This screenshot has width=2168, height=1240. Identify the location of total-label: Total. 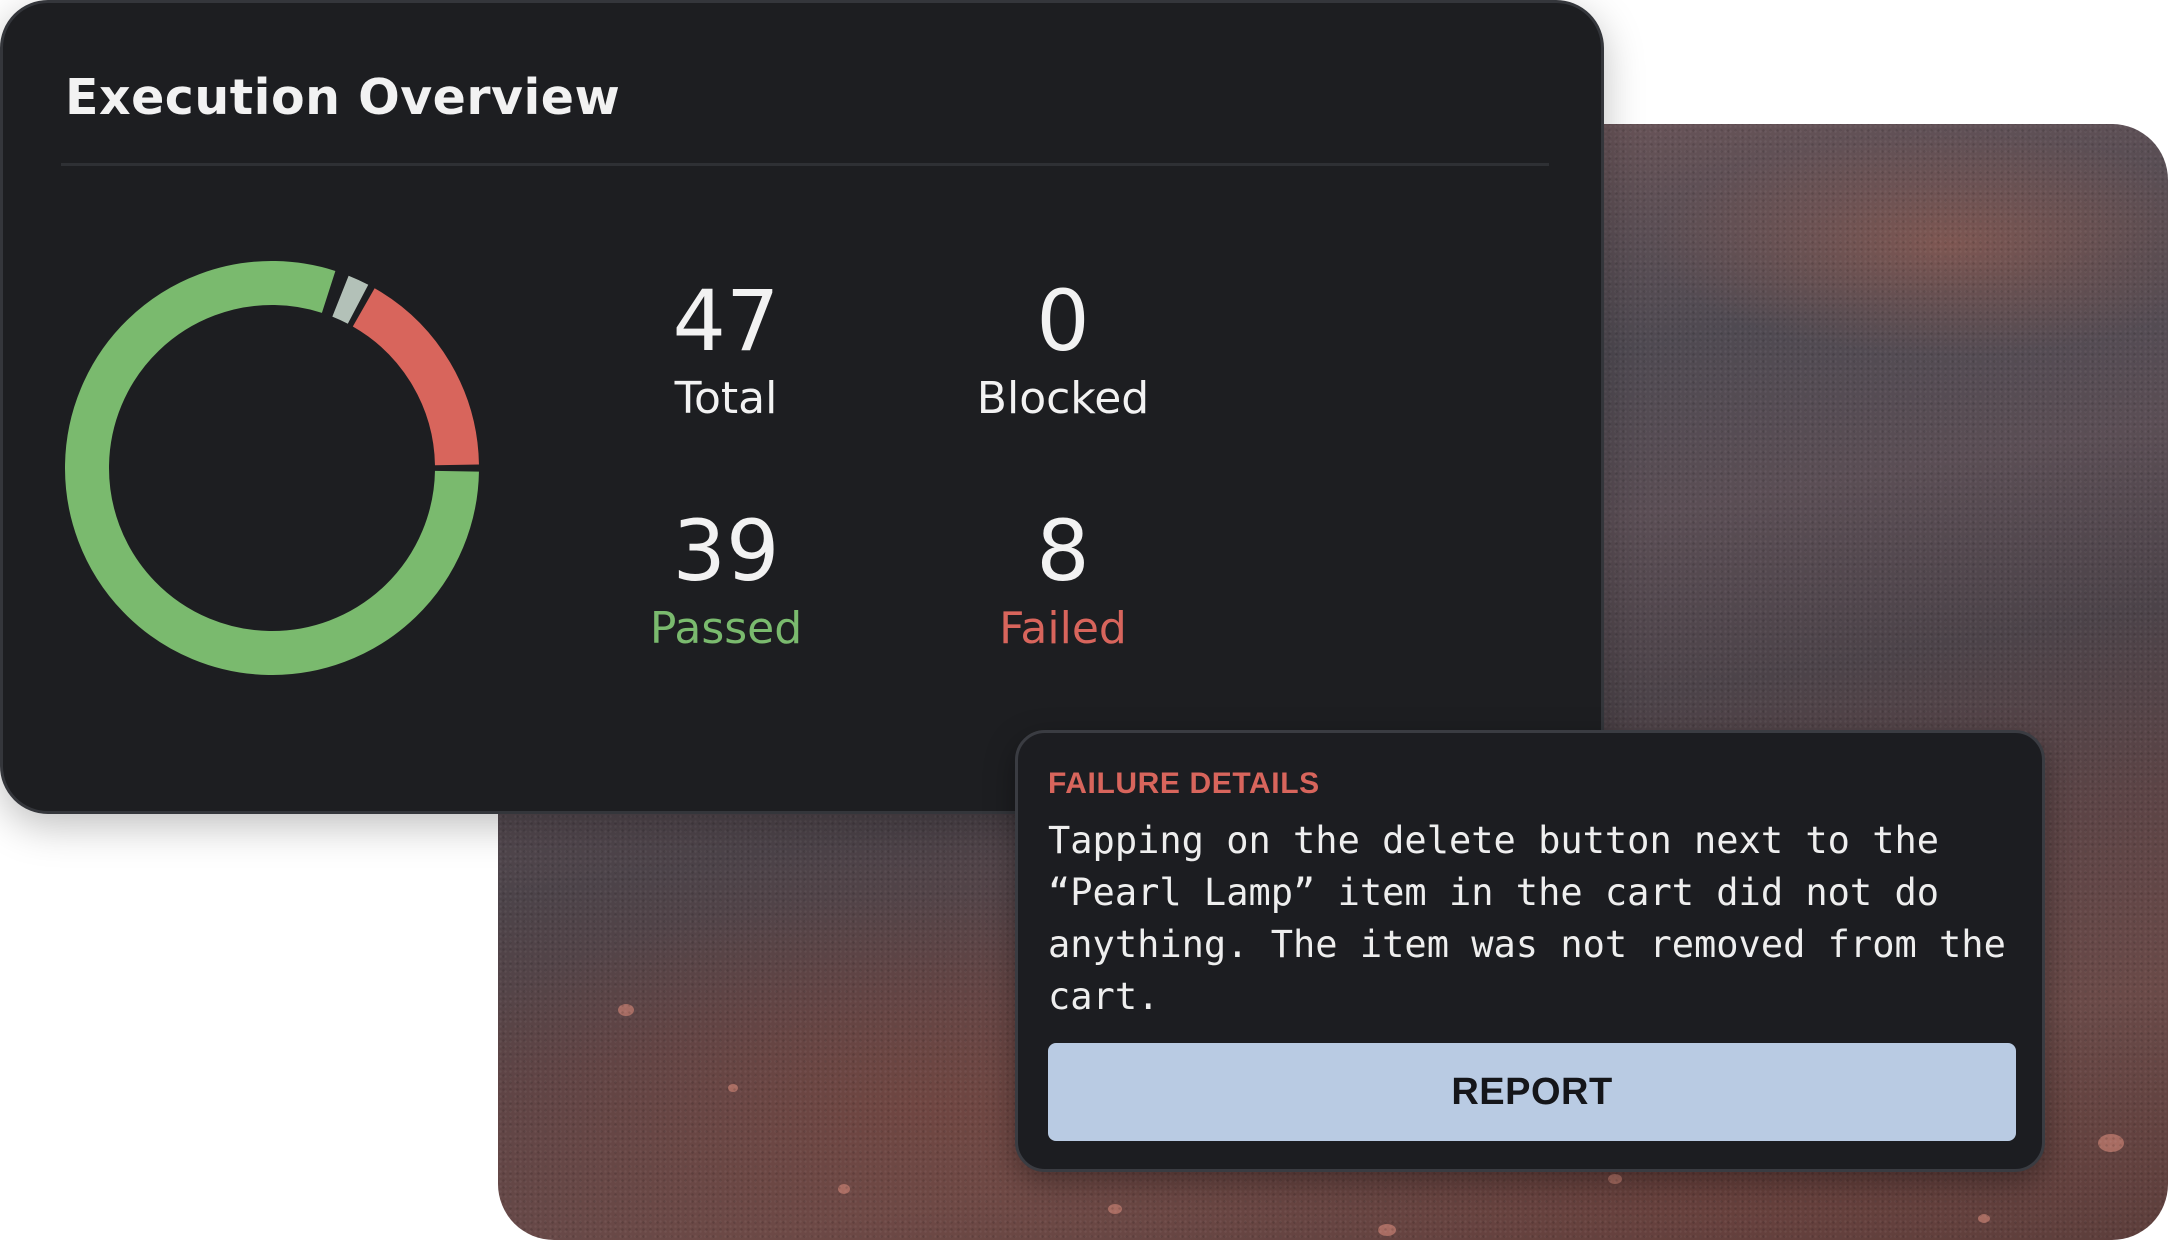
(726, 398).